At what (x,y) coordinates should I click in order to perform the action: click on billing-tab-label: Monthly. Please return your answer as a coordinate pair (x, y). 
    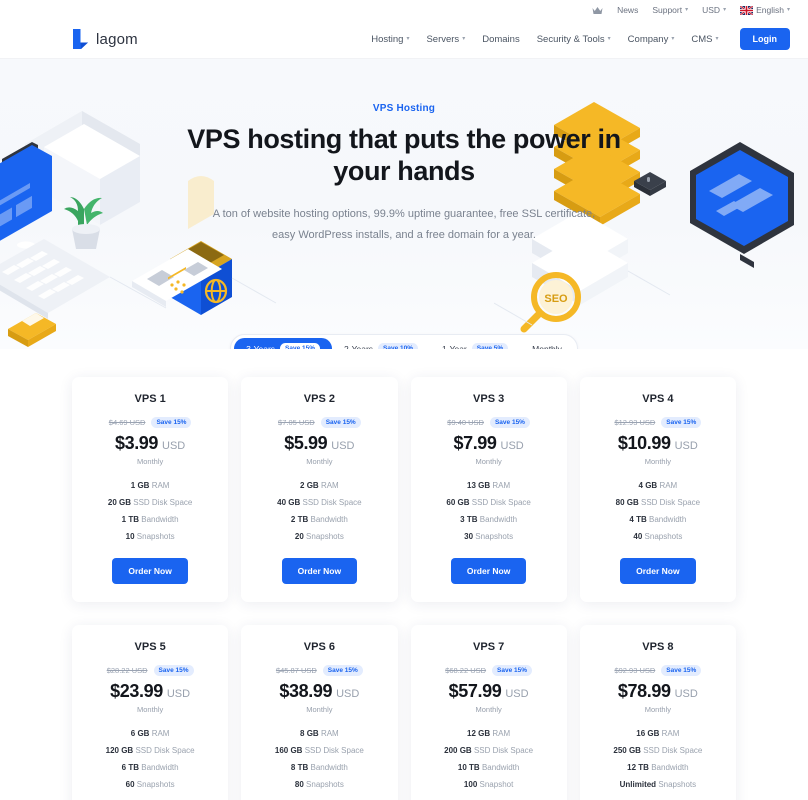
    Looking at the image, I should click on (547, 346).